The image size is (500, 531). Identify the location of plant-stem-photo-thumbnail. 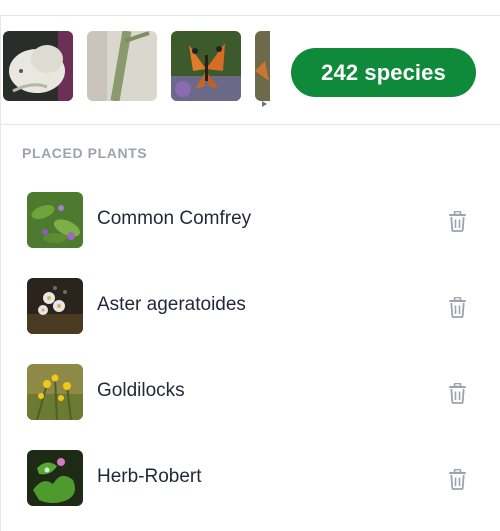
(122, 66).